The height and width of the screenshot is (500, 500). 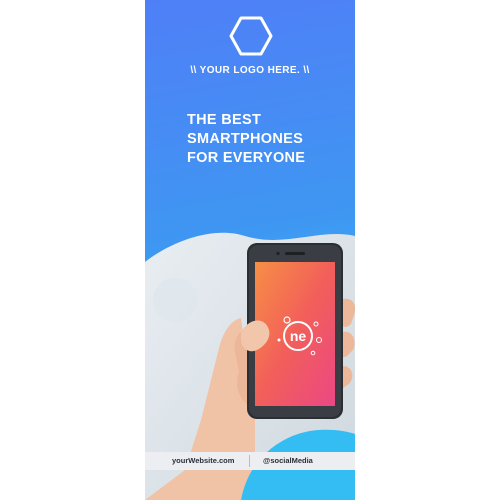 I want to click on footer-bar: yourWebsite.com @socialMedia, so click(x=250, y=461).